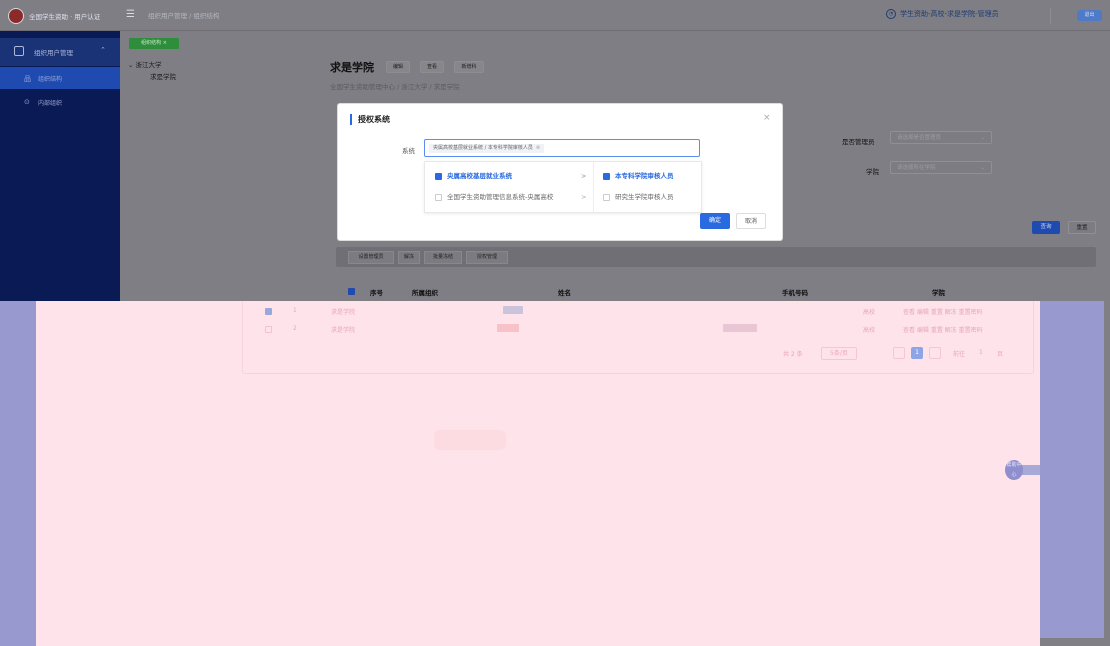  What do you see at coordinates (432, 67) in the screenshot?
I see `view-button: 查看` at bounding box center [432, 67].